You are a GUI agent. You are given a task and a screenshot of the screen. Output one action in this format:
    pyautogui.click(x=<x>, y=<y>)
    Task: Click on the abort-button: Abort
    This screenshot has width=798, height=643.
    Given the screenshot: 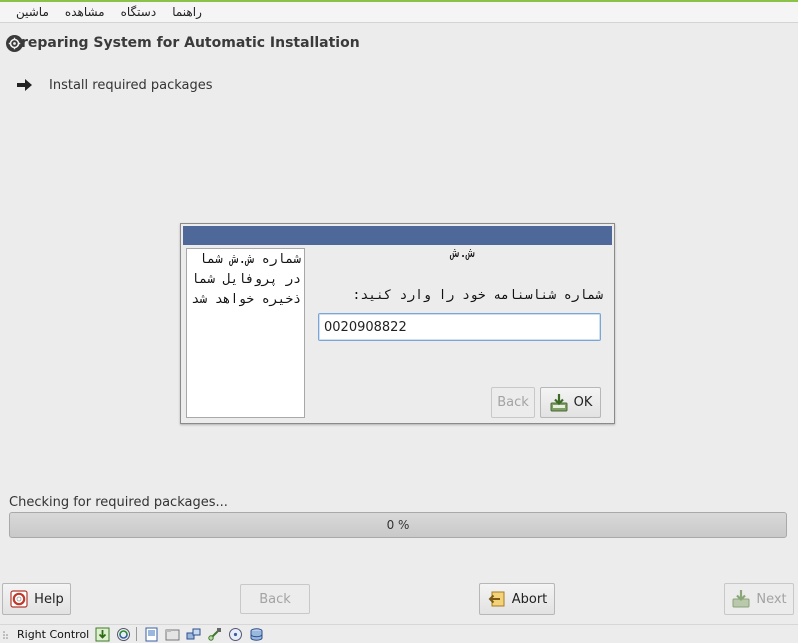 What is the action you would take?
    pyautogui.click(x=517, y=599)
    